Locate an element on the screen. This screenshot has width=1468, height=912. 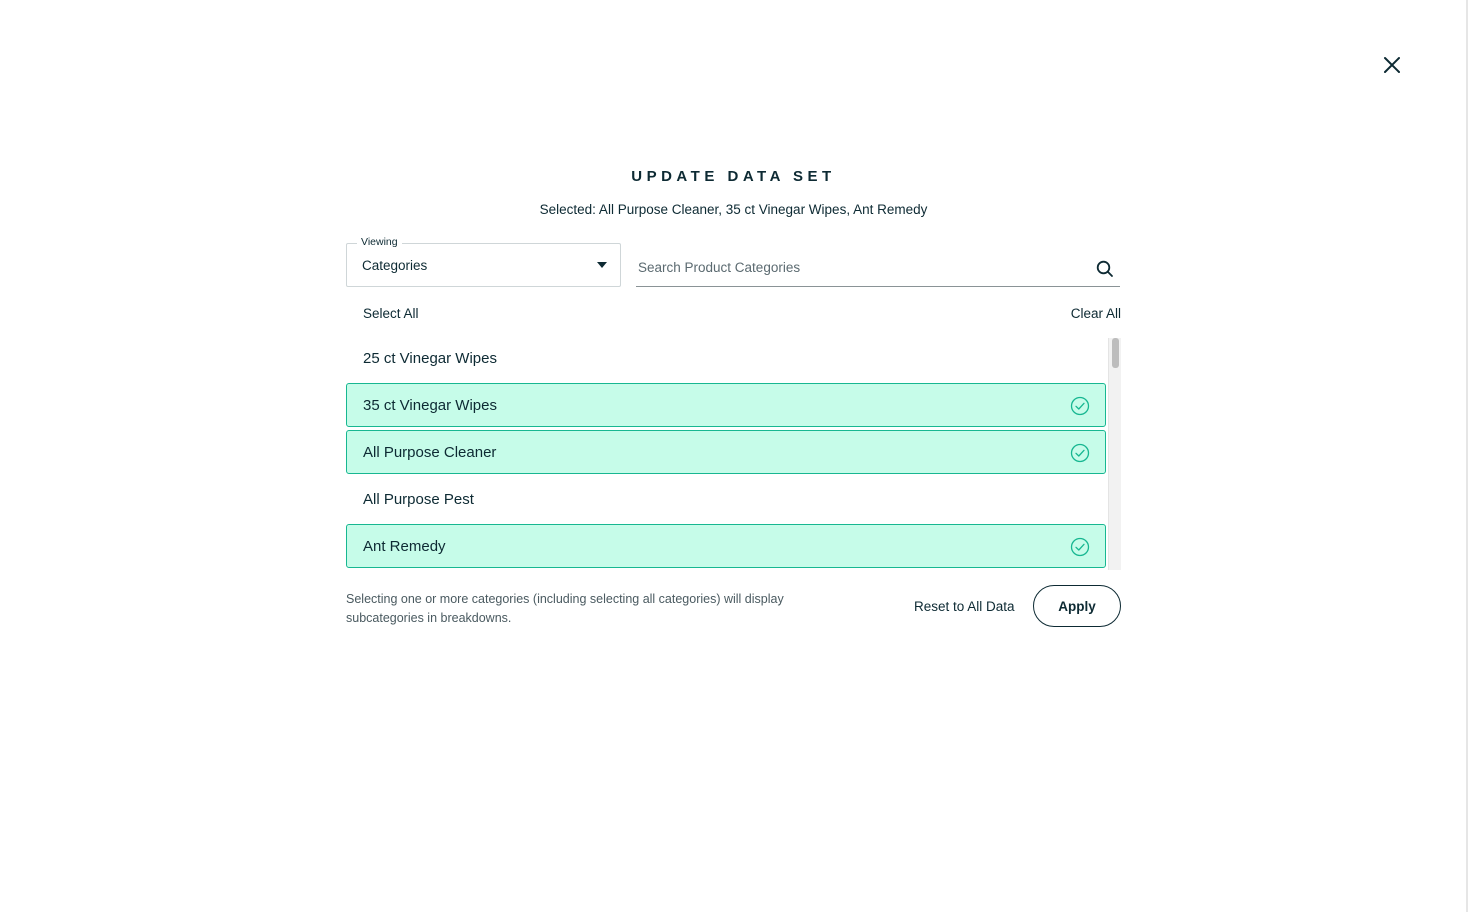
modal-title: UPDATE DATA SET is located at coordinates (733, 176).